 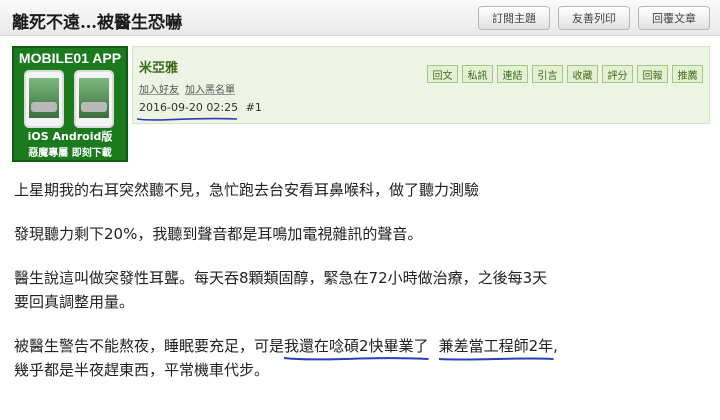 What do you see at coordinates (547, 74) in the screenshot?
I see `quote-button: 引言` at bounding box center [547, 74].